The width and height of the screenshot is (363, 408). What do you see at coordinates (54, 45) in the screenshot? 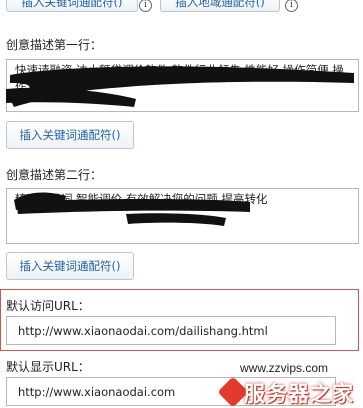
I see `line1-label: 创意描述第一行：` at bounding box center [54, 45].